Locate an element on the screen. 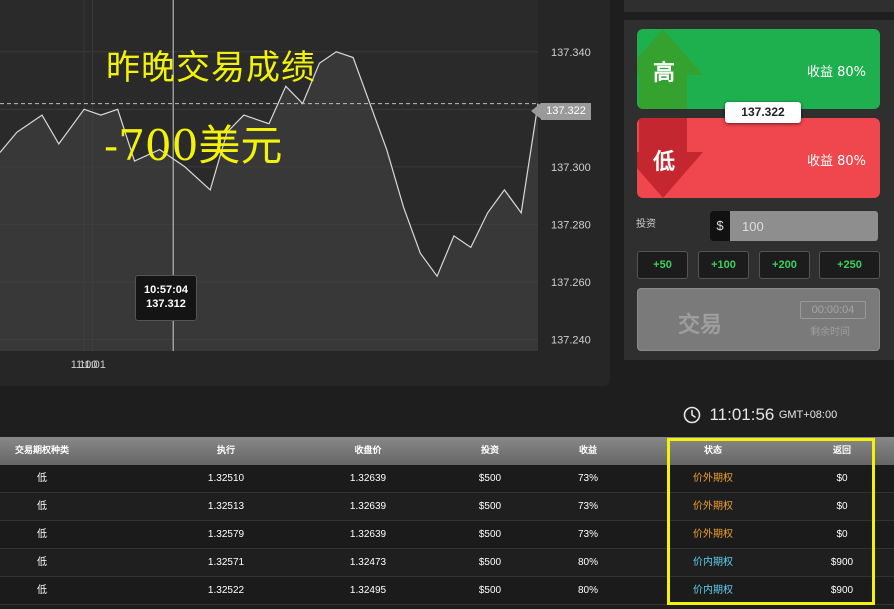 The image size is (894, 609). low-label: 低 is located at coordinates (664, 162).